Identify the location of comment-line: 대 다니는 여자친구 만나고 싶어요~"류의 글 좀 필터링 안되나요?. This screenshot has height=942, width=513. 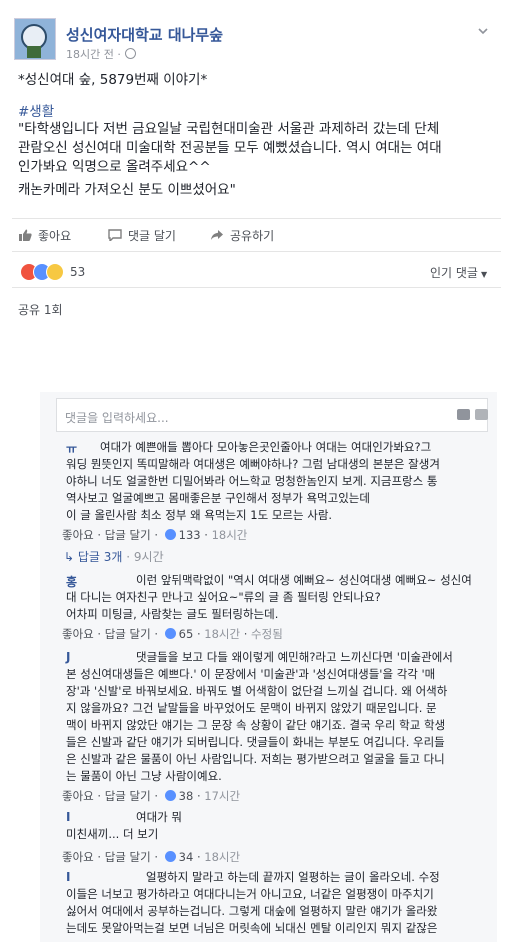
(223, 597).